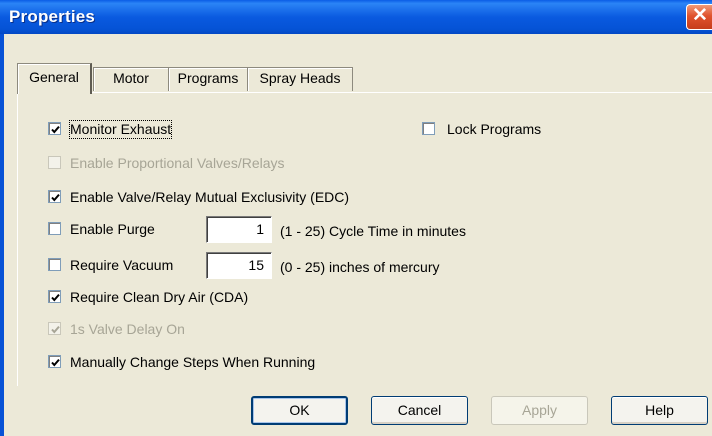 This screenshot has height=436, width=712. What do you see at coordinates (193, 362) in the screenshot?
I see `manual-steps-label: Manually Change Steps When Running` at bounding box center [193, 362].